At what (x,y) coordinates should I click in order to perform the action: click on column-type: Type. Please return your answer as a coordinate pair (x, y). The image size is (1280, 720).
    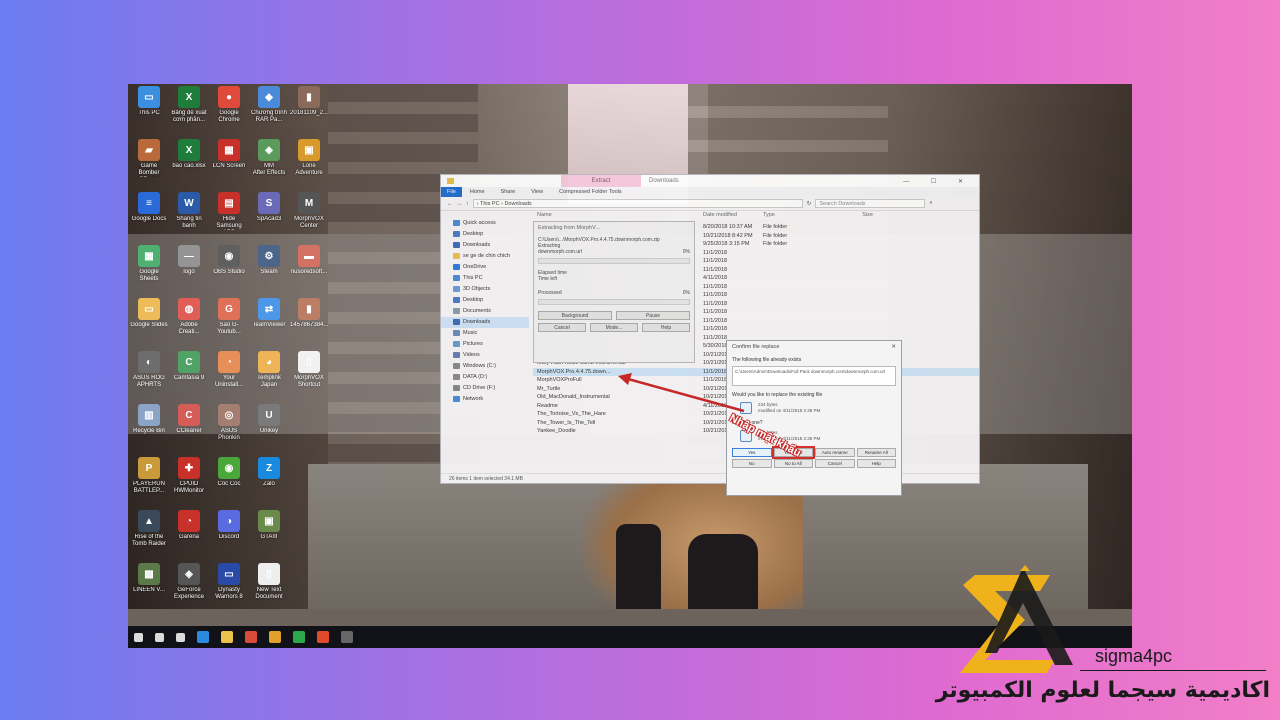
    Looking at the image, I should click on (793, 217).